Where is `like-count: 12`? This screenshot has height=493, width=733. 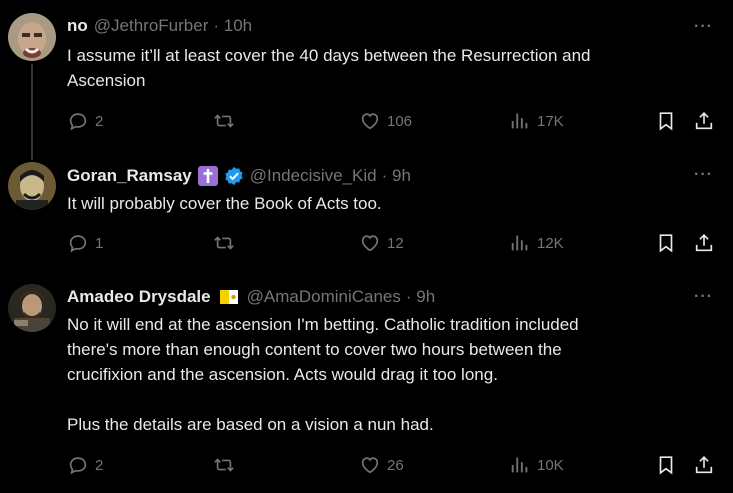 like-count: 12 is located at coordinates (395, 243).